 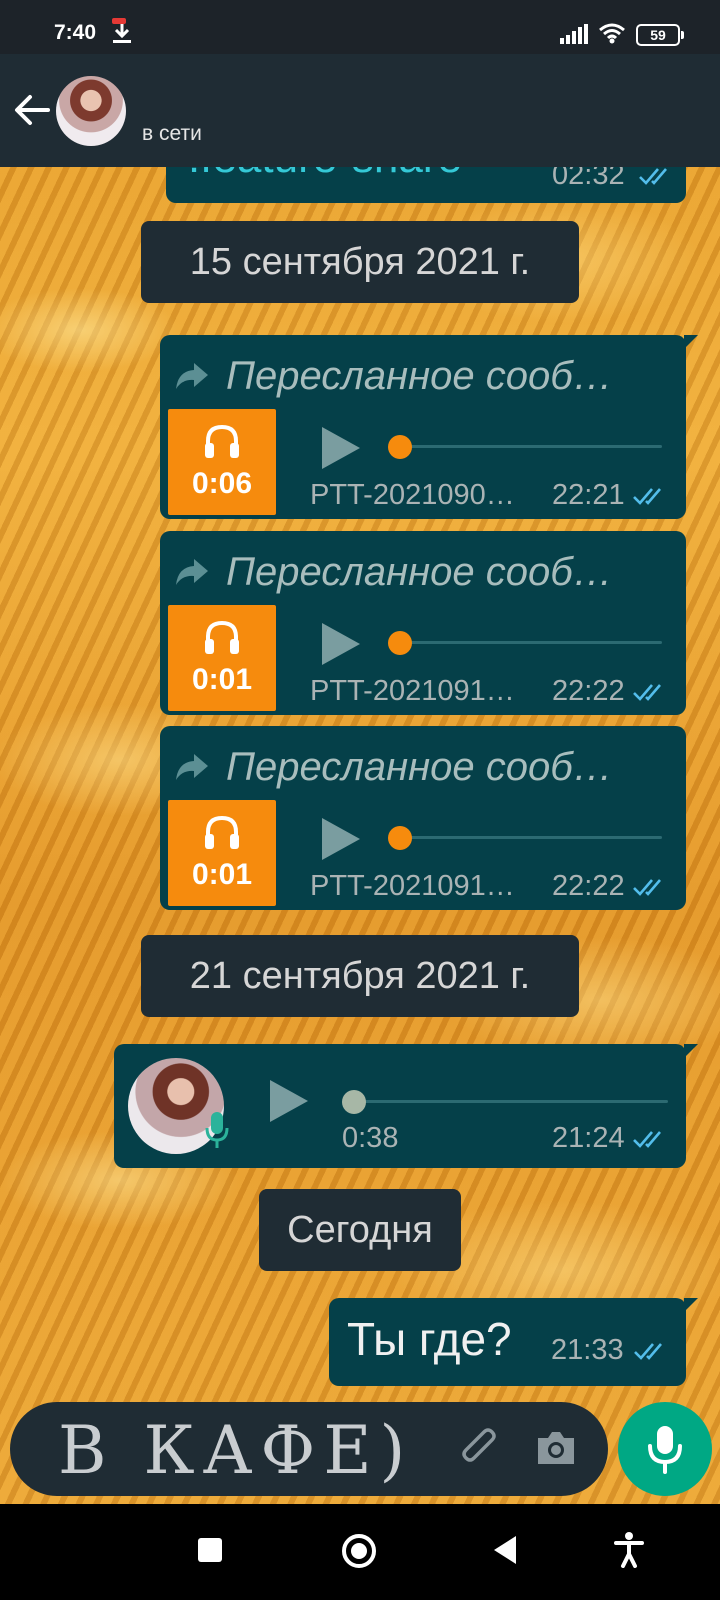 What do you see at coordinates (222, 483) in the screenshot?
I see `audio-duration: 0:06` at bounding box center [222, 483].